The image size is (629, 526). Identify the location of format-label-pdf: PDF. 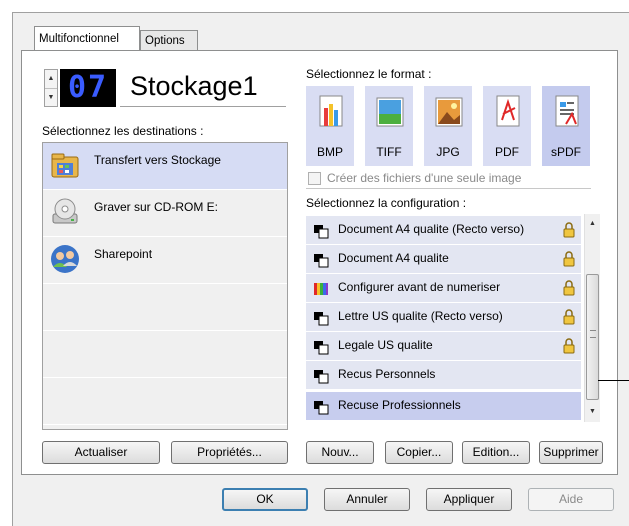
(507, 152).